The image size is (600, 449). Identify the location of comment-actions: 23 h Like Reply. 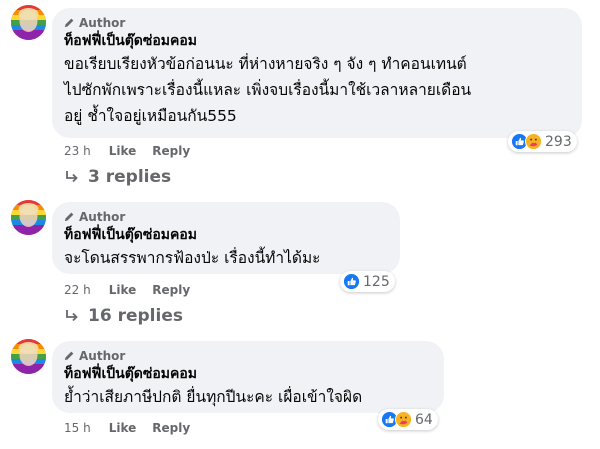
(135, 151).